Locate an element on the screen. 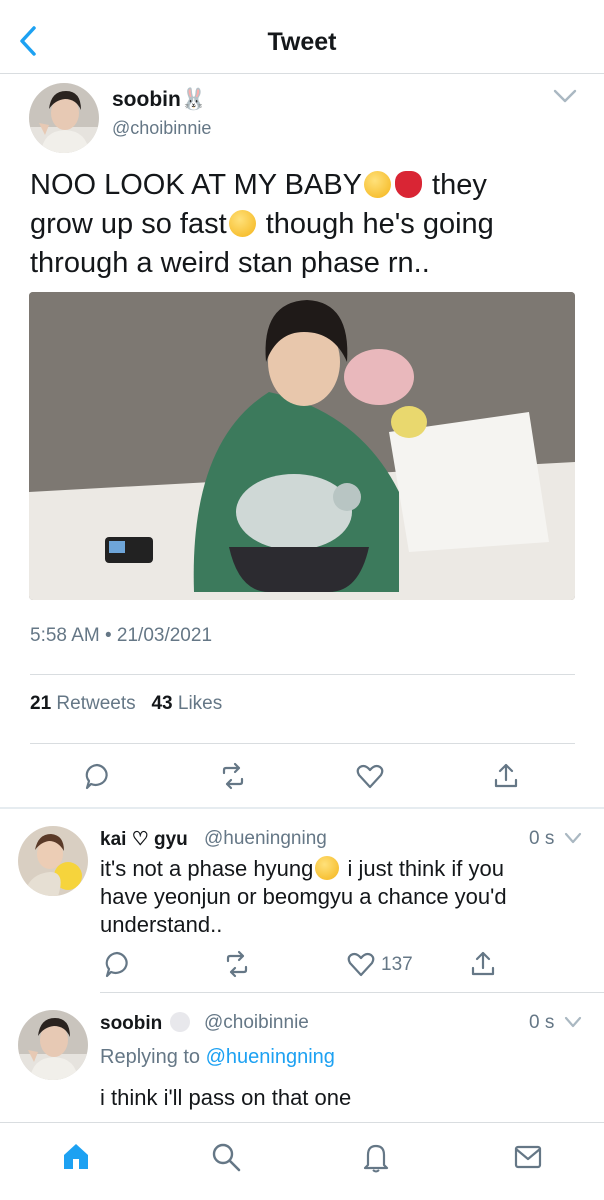 This screenshot has height=1200, width=604. reply-text-part: i just think if you is located at coordinates (422, 868).